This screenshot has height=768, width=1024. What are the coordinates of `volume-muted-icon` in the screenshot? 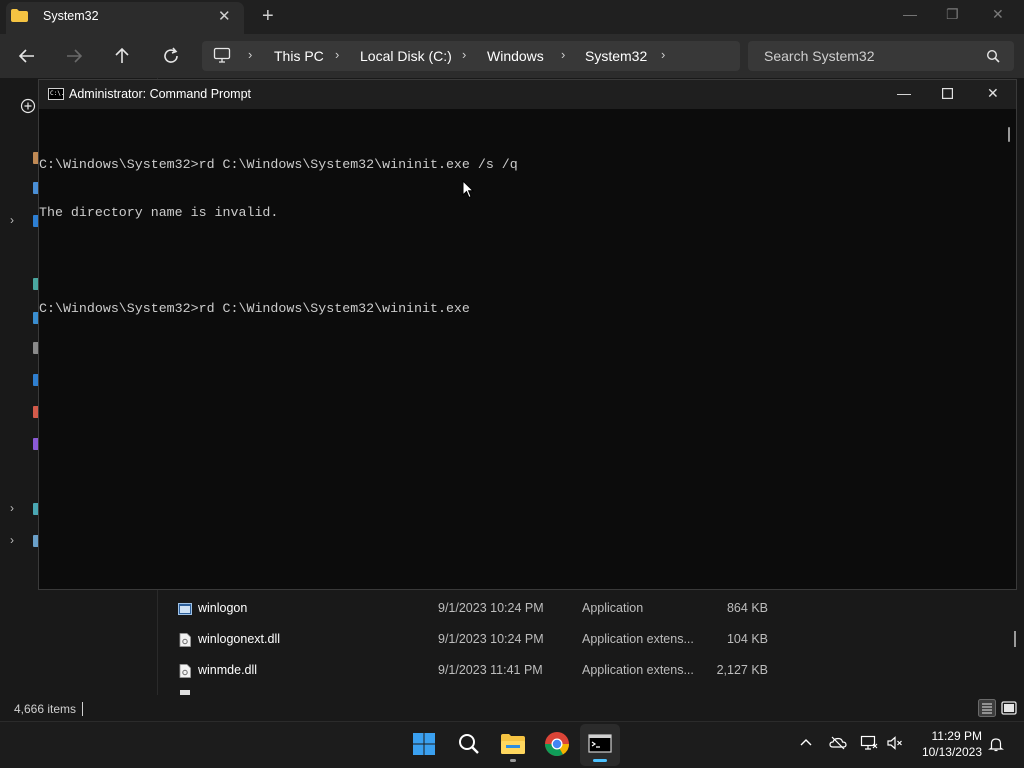 It's located at (895, 743).